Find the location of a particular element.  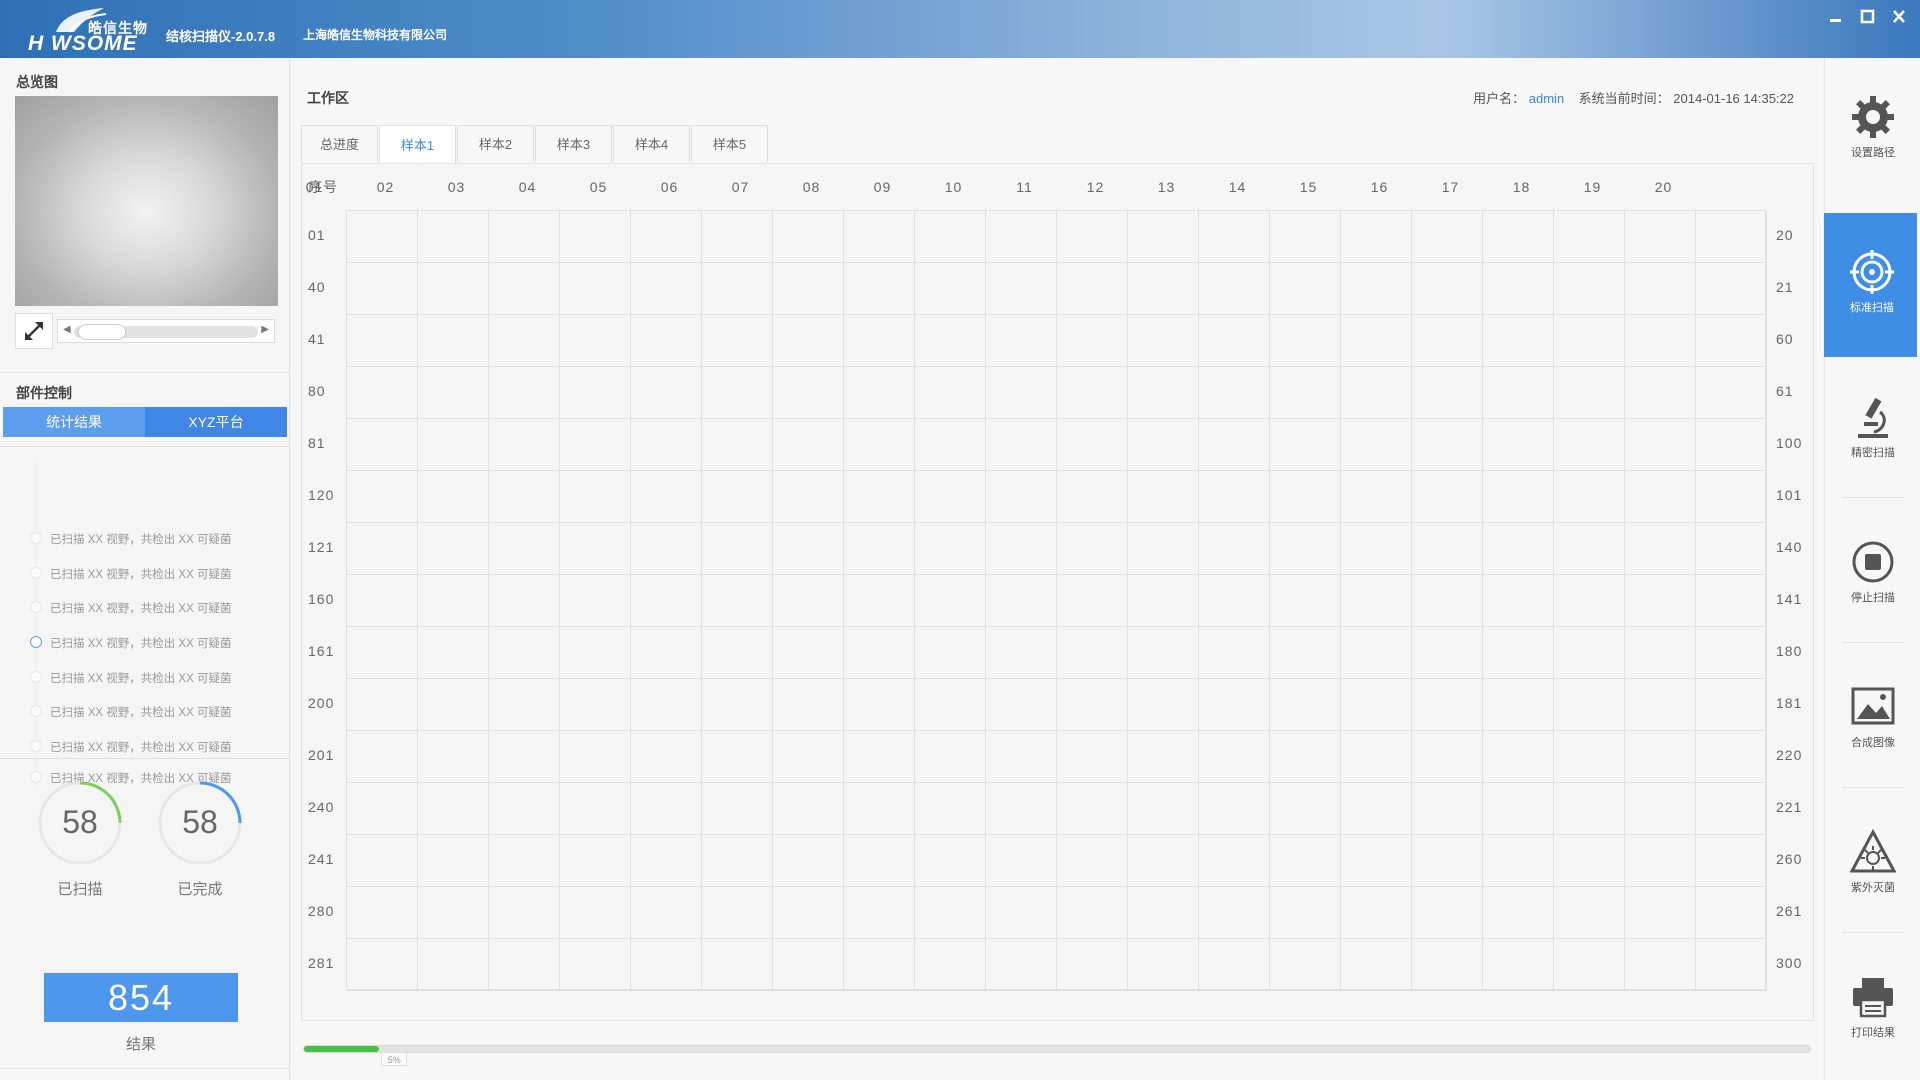

uv-sterilize-button: 紫外灭菌 is located at coordinates (1872, 865).